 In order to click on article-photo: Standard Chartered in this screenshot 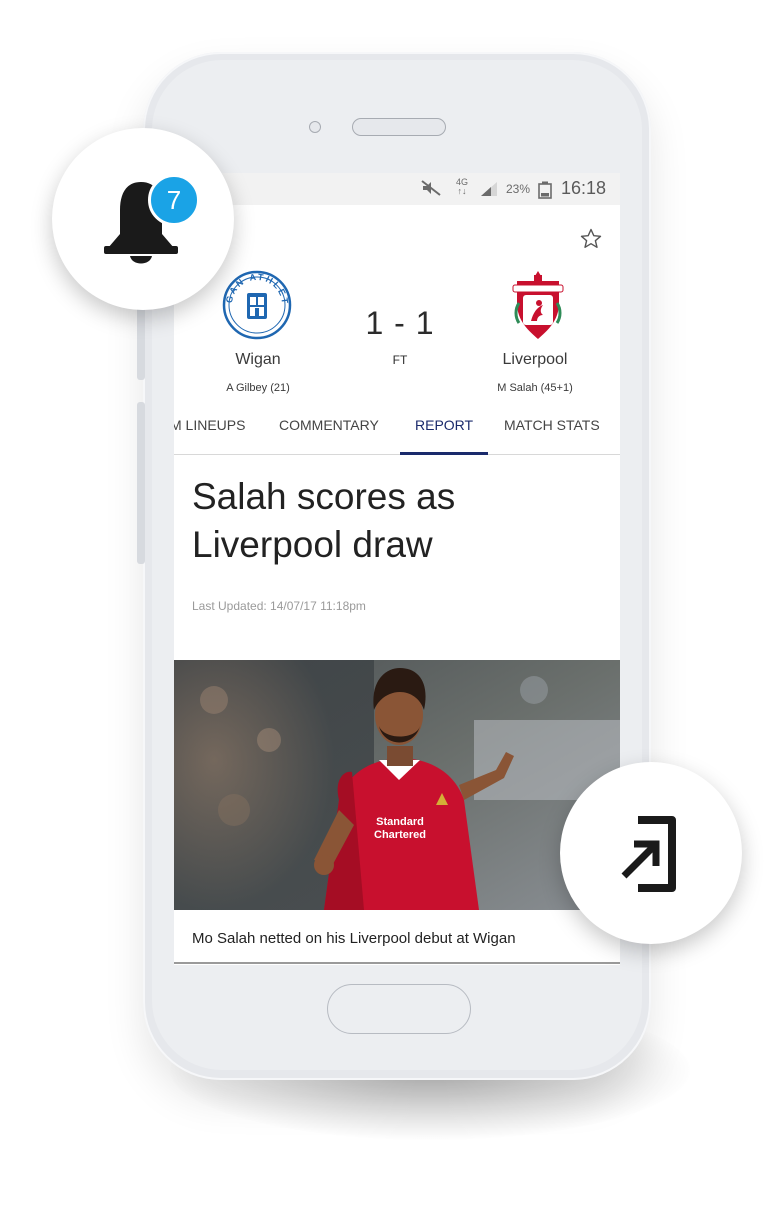, I will do `click(397, 785)`.